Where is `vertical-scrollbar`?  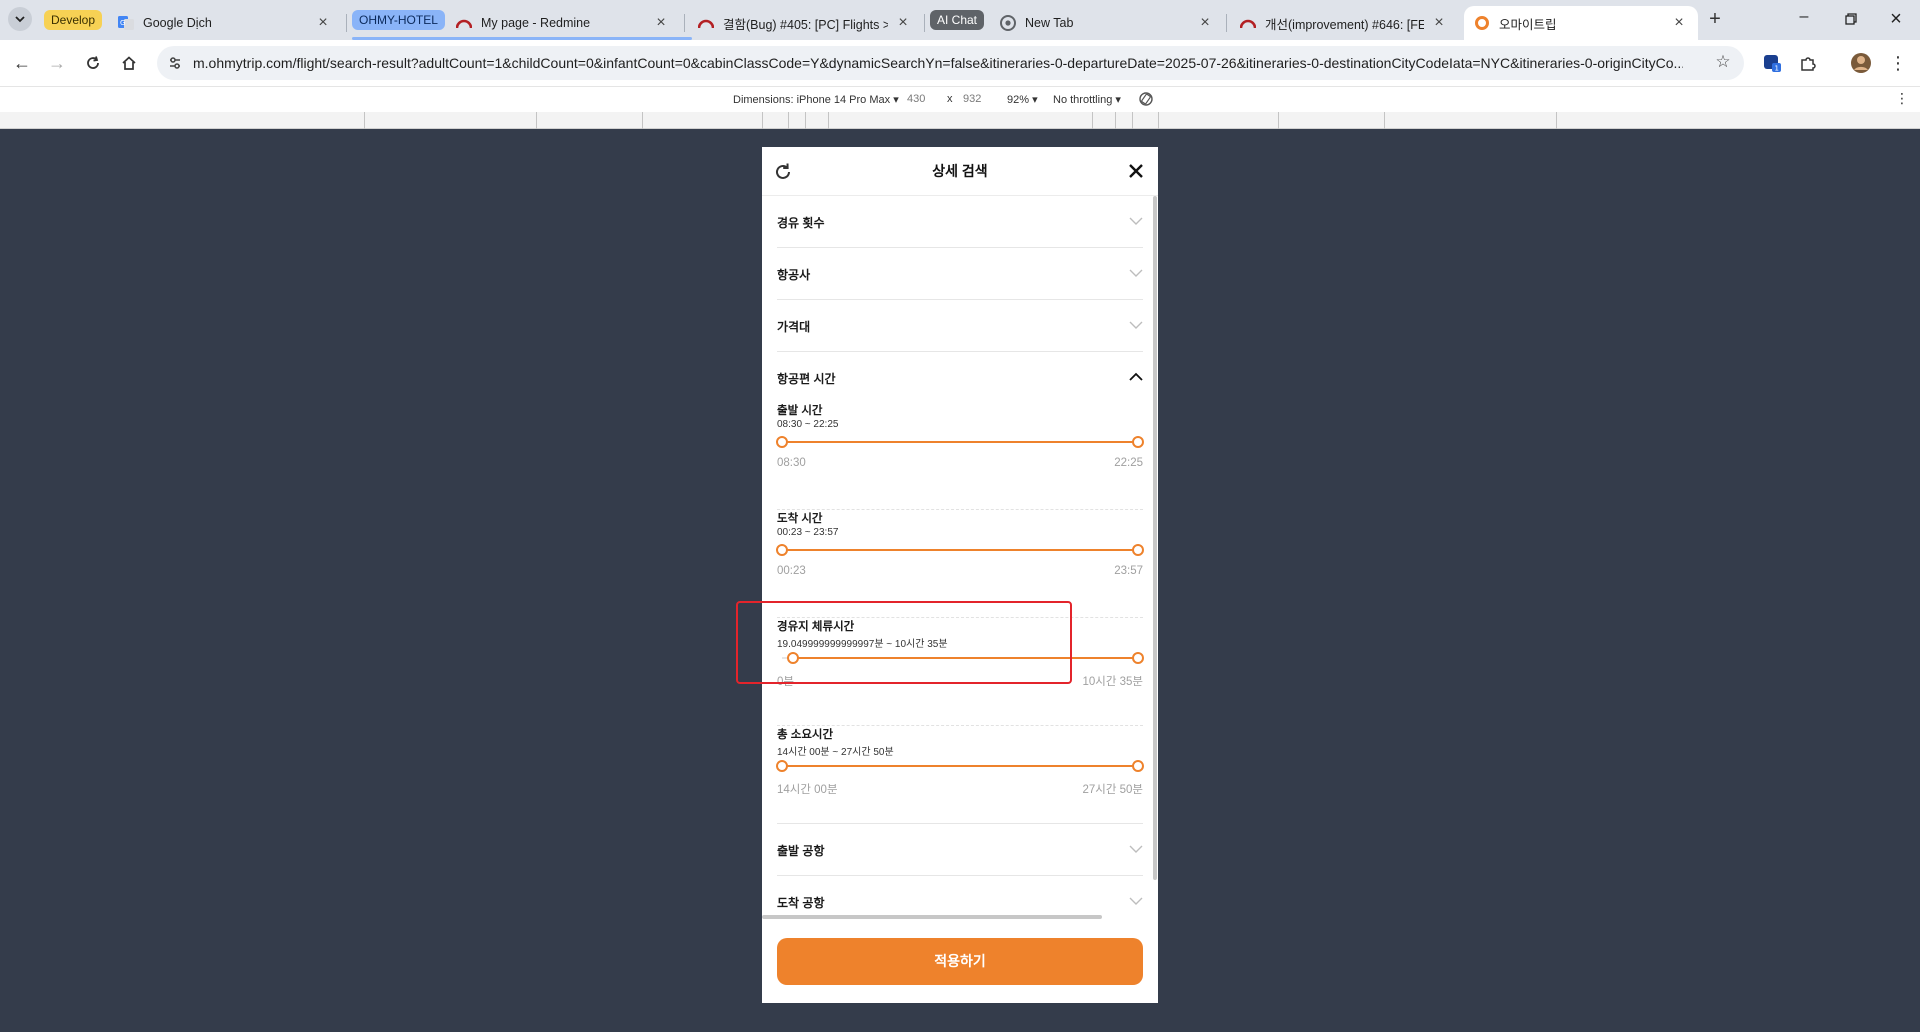
vertical-scrollbar is located at coordinates (1155, 538).